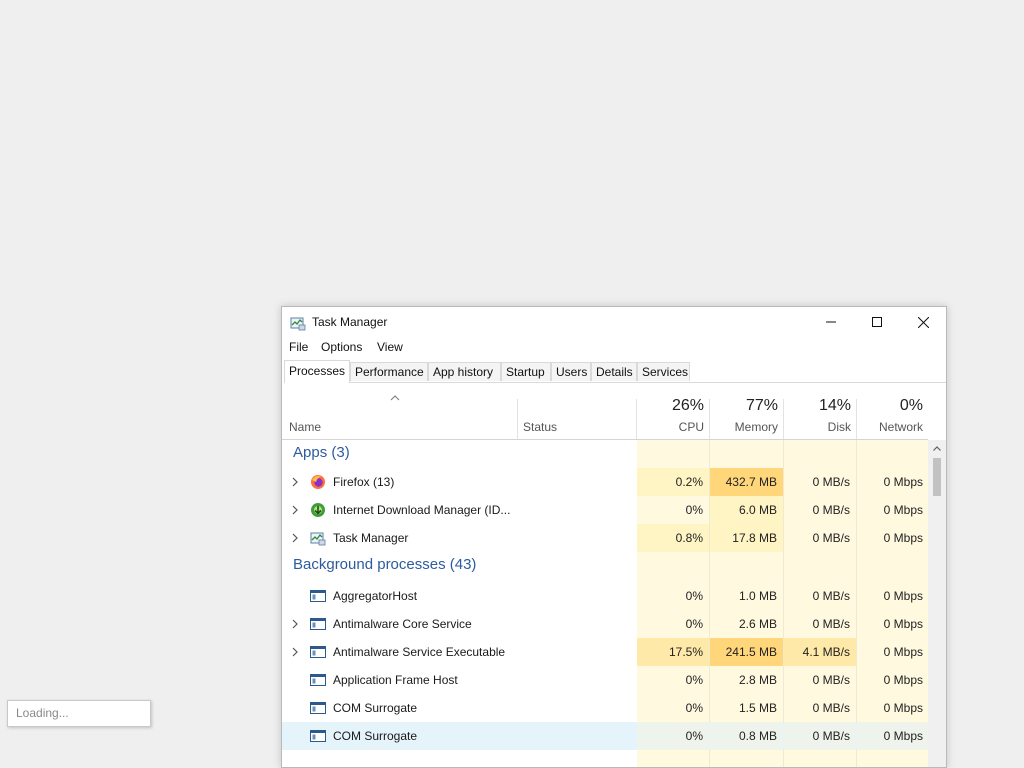 The height and width of the screenshot is (768, 1024). I want to click on tab-app-history: App history, so click(464, 371).